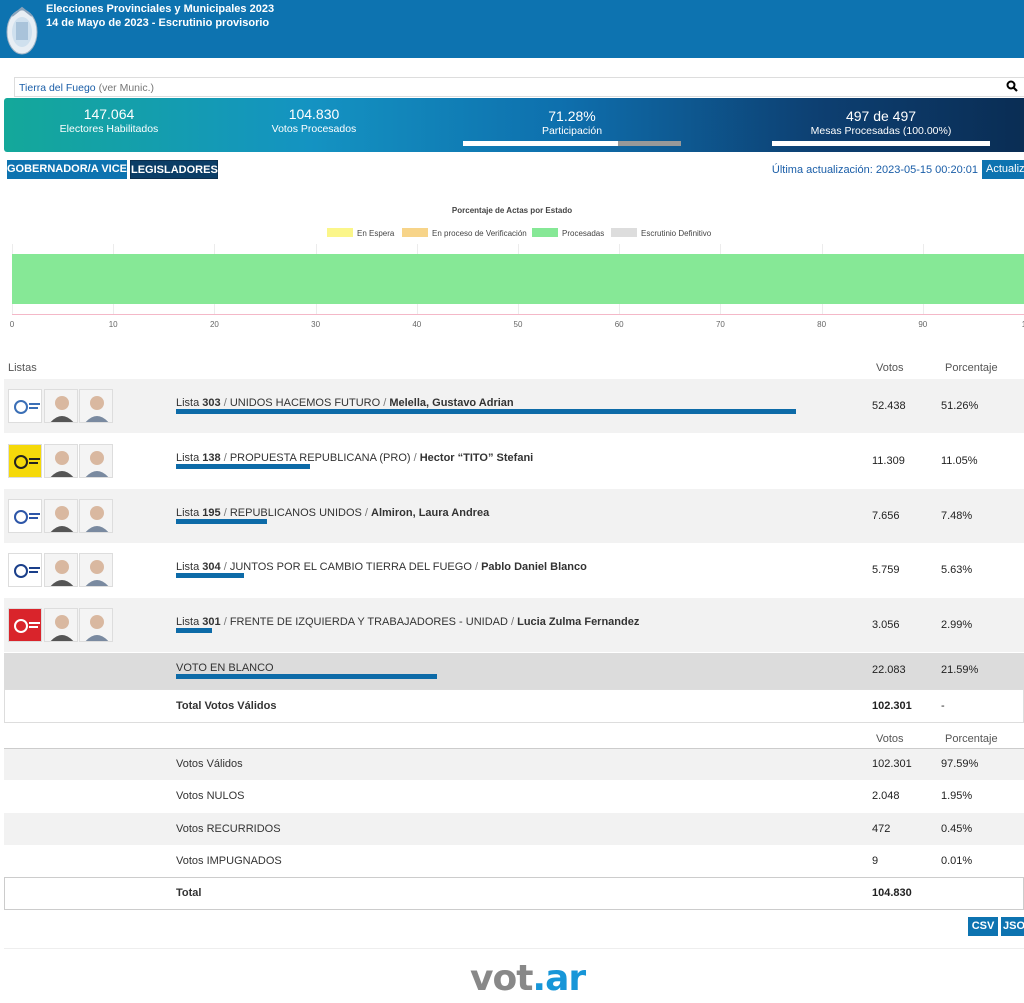 The height and width of the screenshot is (1003, 1024). I want to click on votes-value: 7.656, so click(886, 516).